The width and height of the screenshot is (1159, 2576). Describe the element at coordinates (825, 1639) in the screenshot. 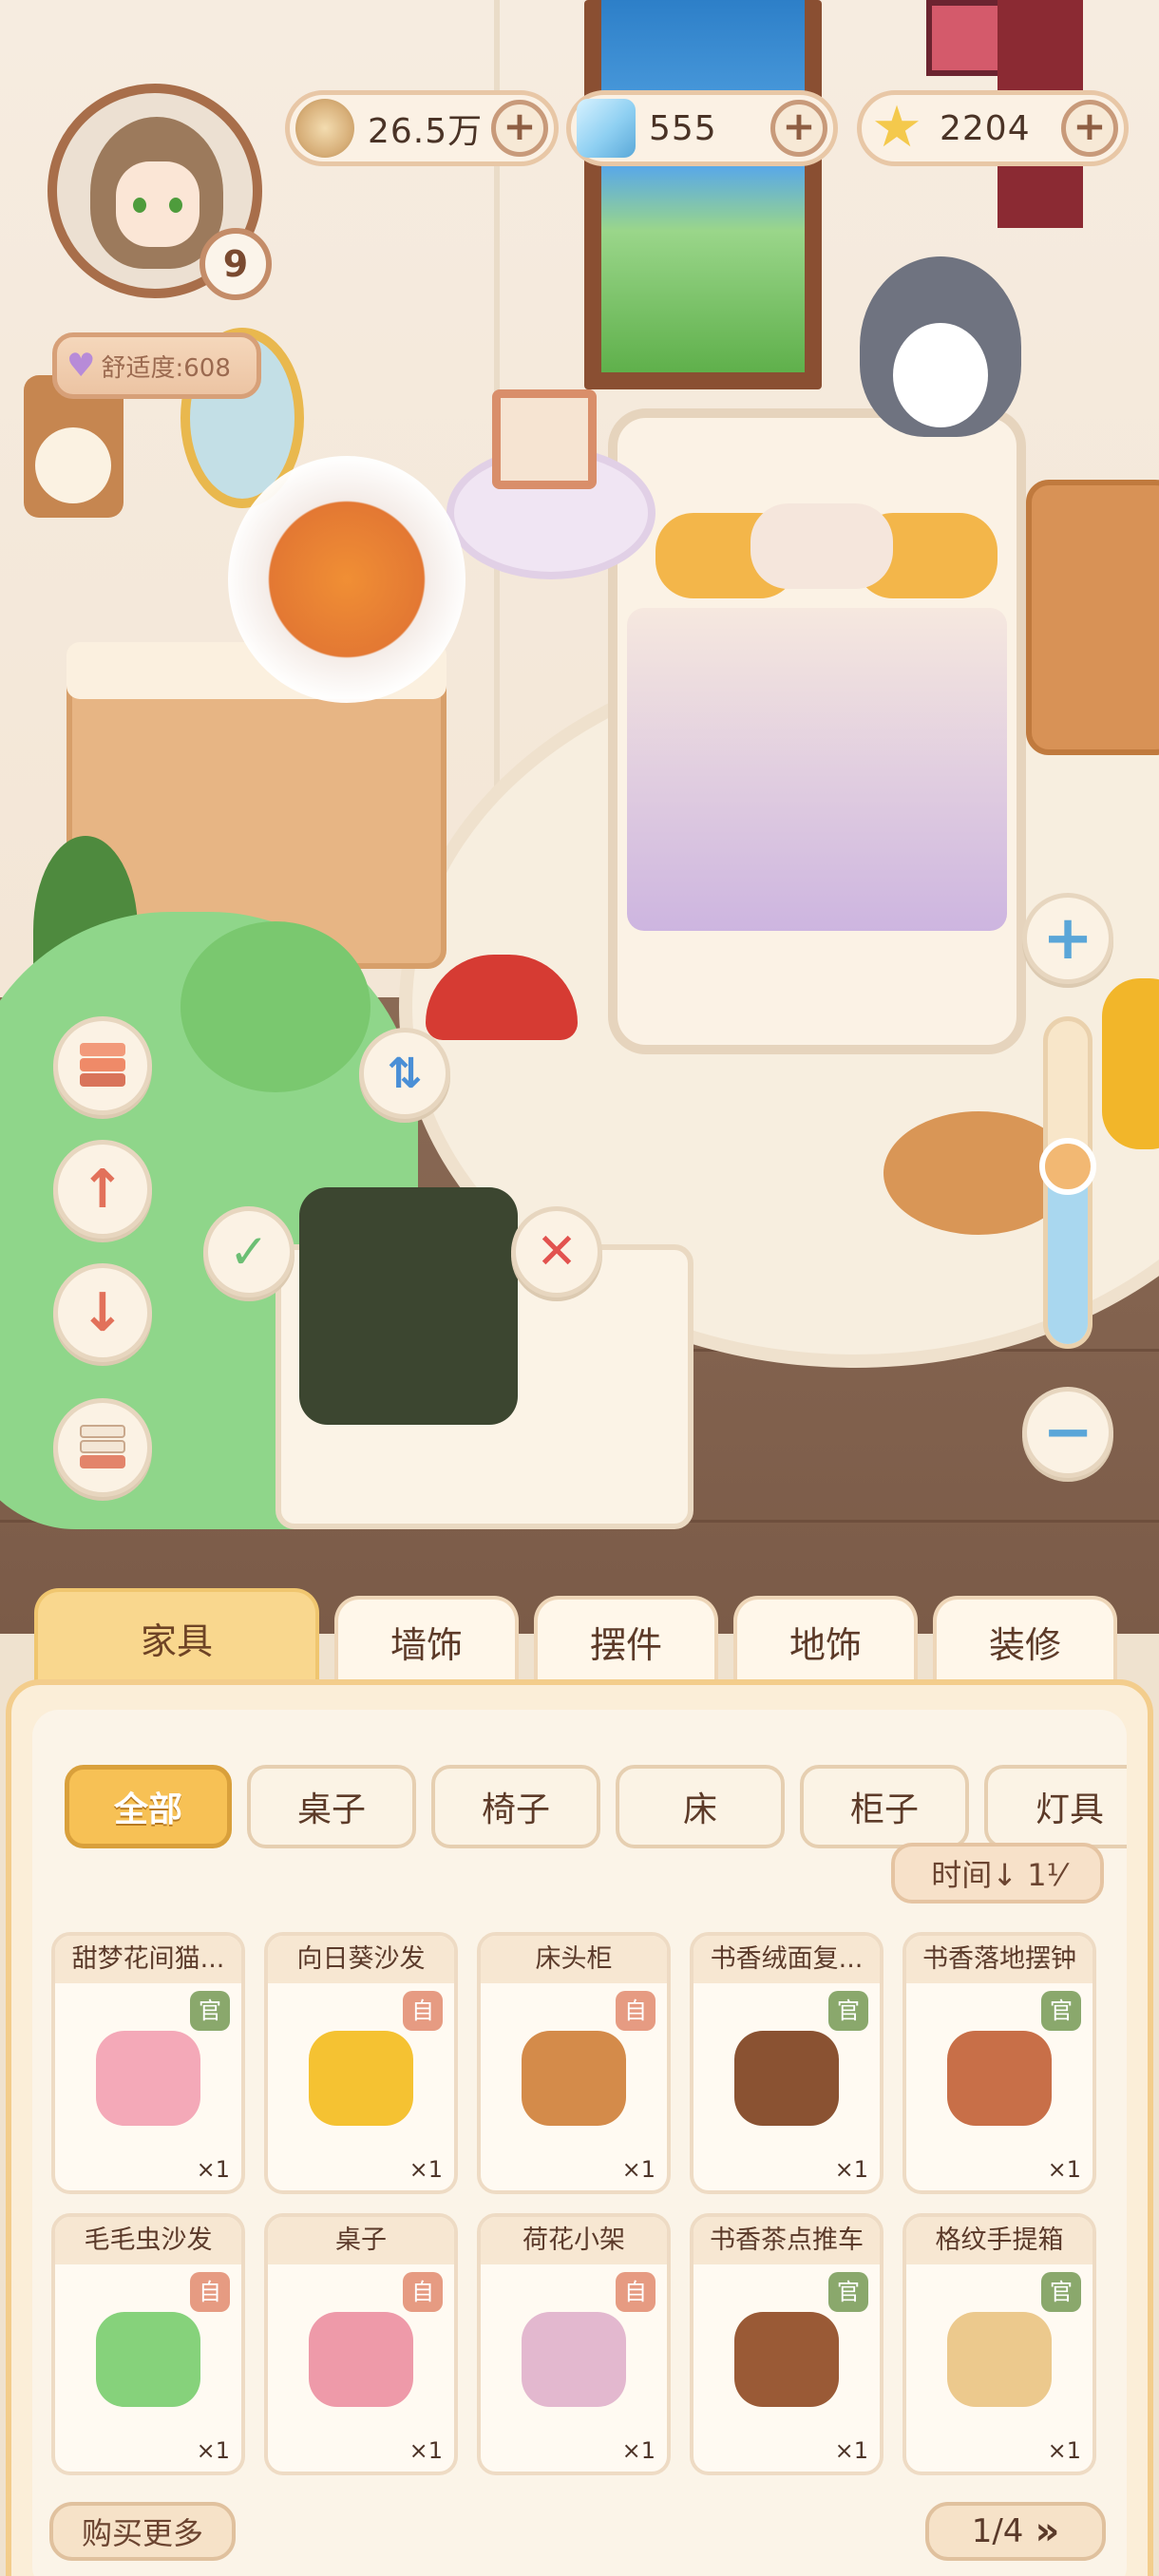

I see `tab-floor-decor: 地饰` at that location.